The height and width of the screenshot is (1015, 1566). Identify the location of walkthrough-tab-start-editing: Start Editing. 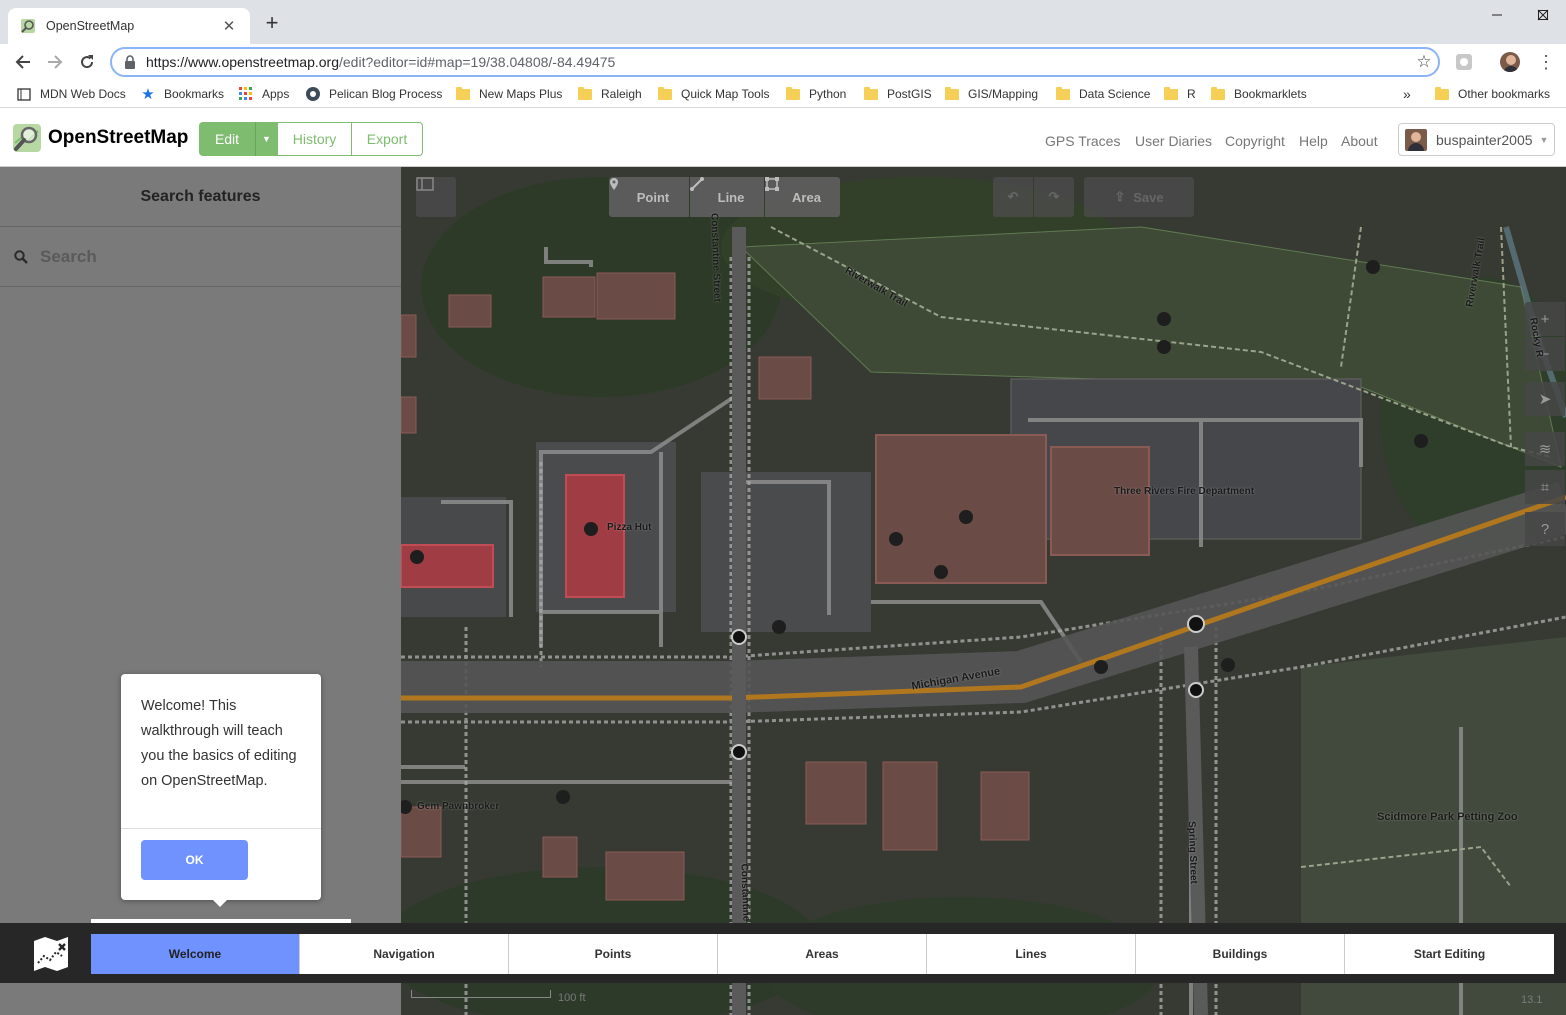
(1449, 954).